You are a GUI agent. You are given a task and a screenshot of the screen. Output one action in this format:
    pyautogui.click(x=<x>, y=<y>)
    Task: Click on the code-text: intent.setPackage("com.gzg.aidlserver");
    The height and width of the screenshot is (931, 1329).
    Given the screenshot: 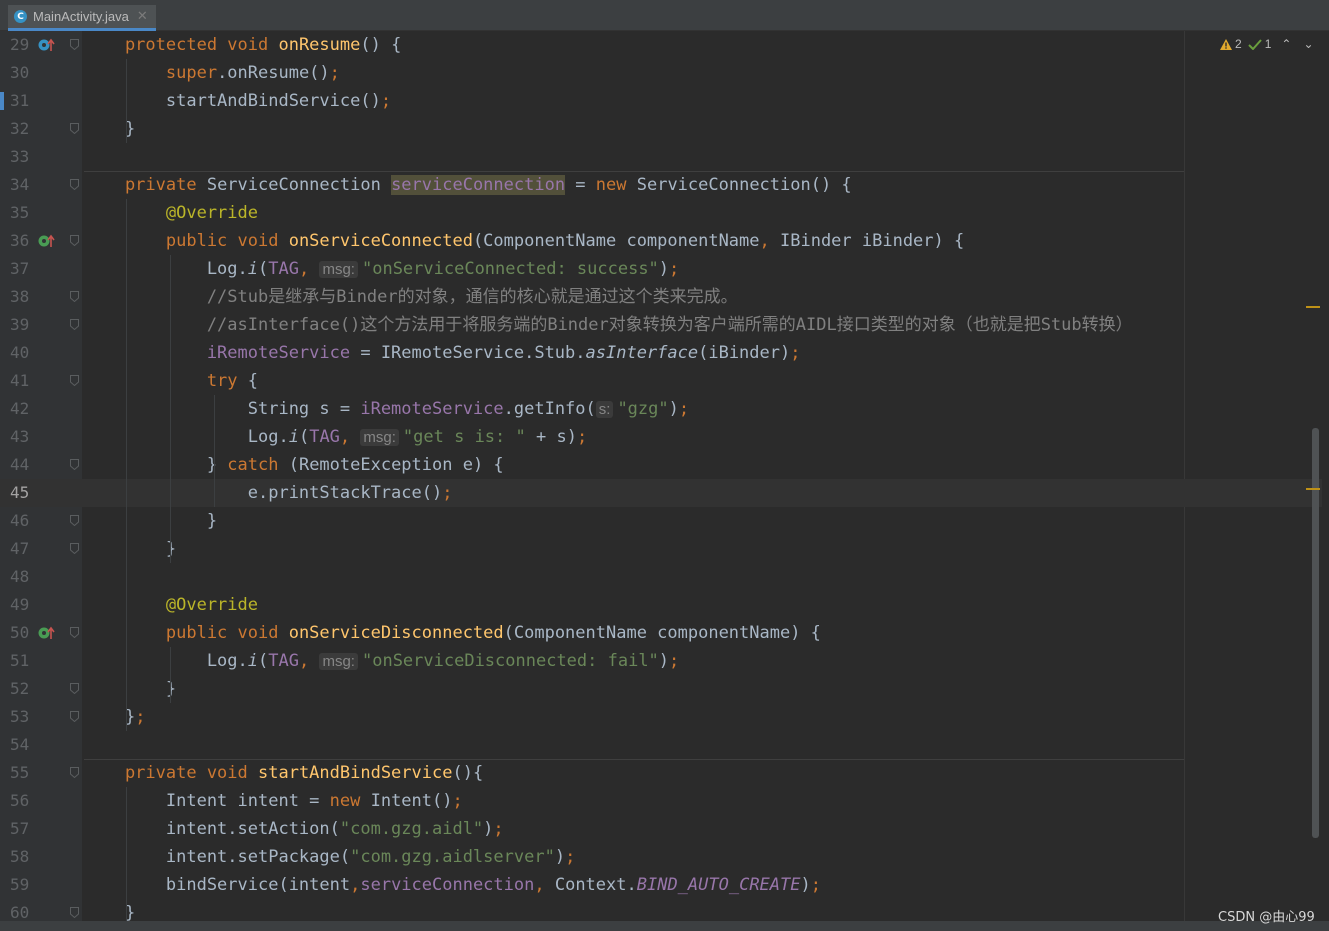 What is the action you would take?
    pyautogui.click(x=330, y=857)
    